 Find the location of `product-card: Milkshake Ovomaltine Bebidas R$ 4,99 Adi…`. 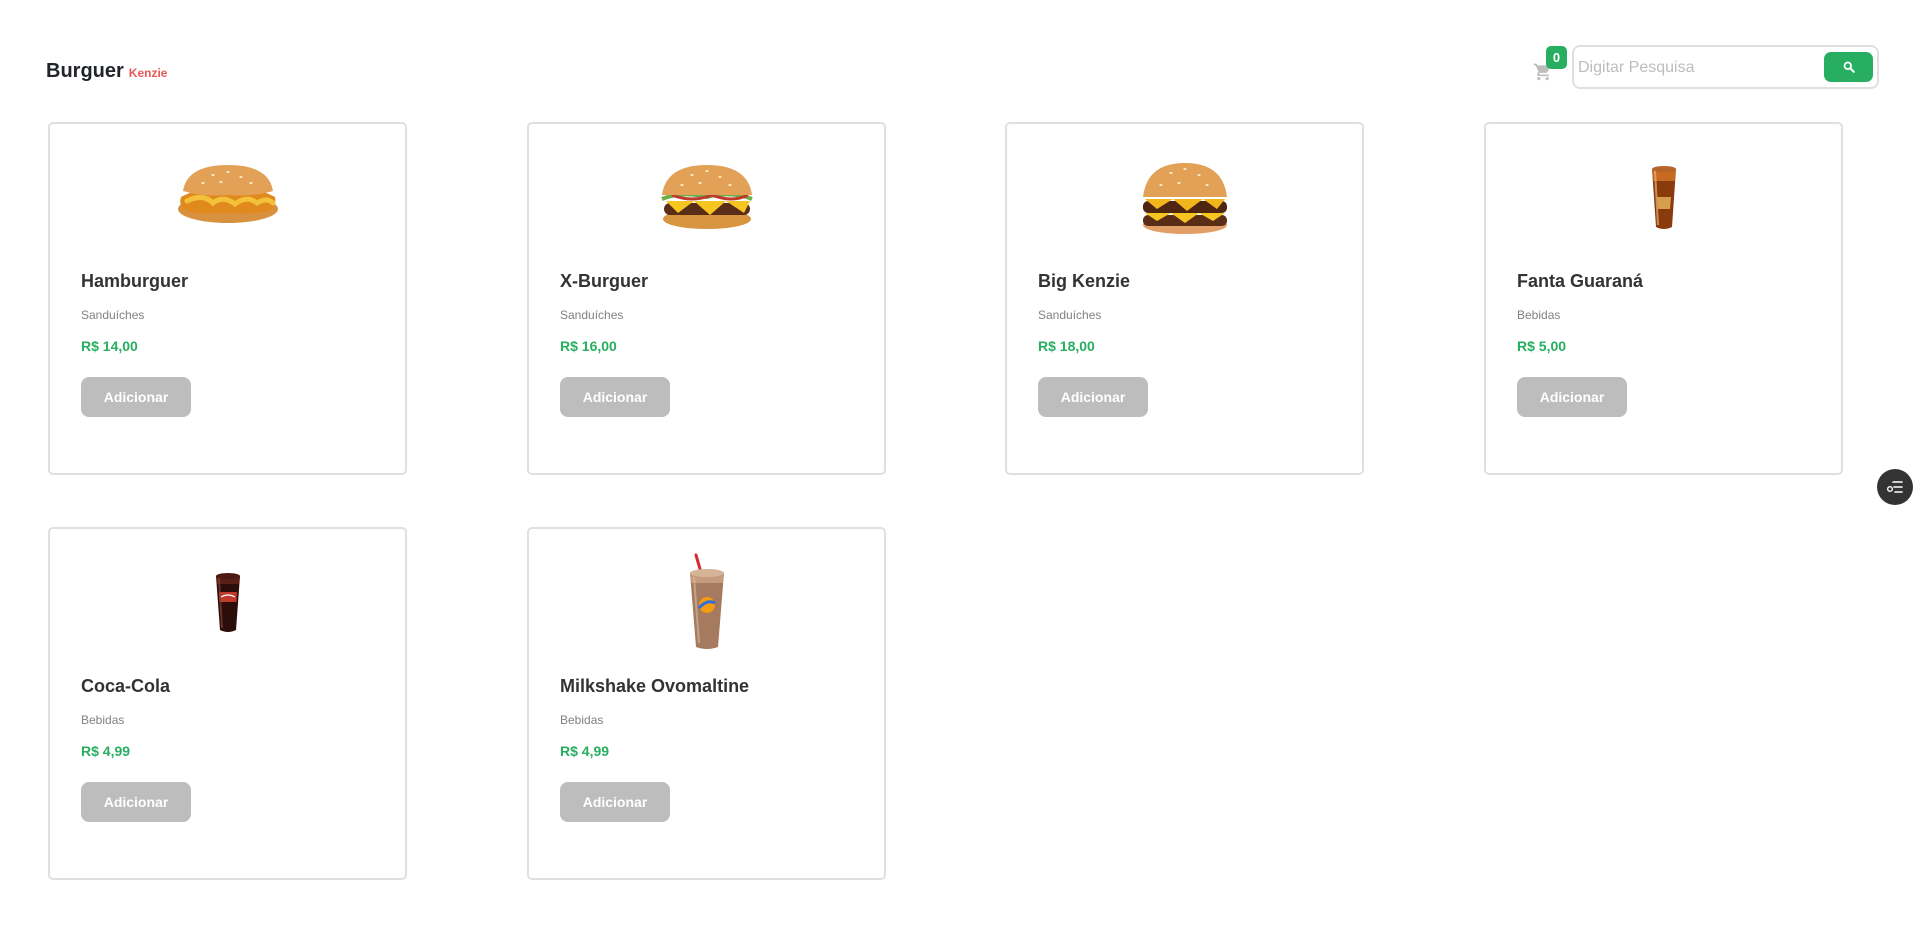

product-card: Milkshake Ovomaltine Bebidas R$ 4,99 Adi… is located at coordinates (706, 703).